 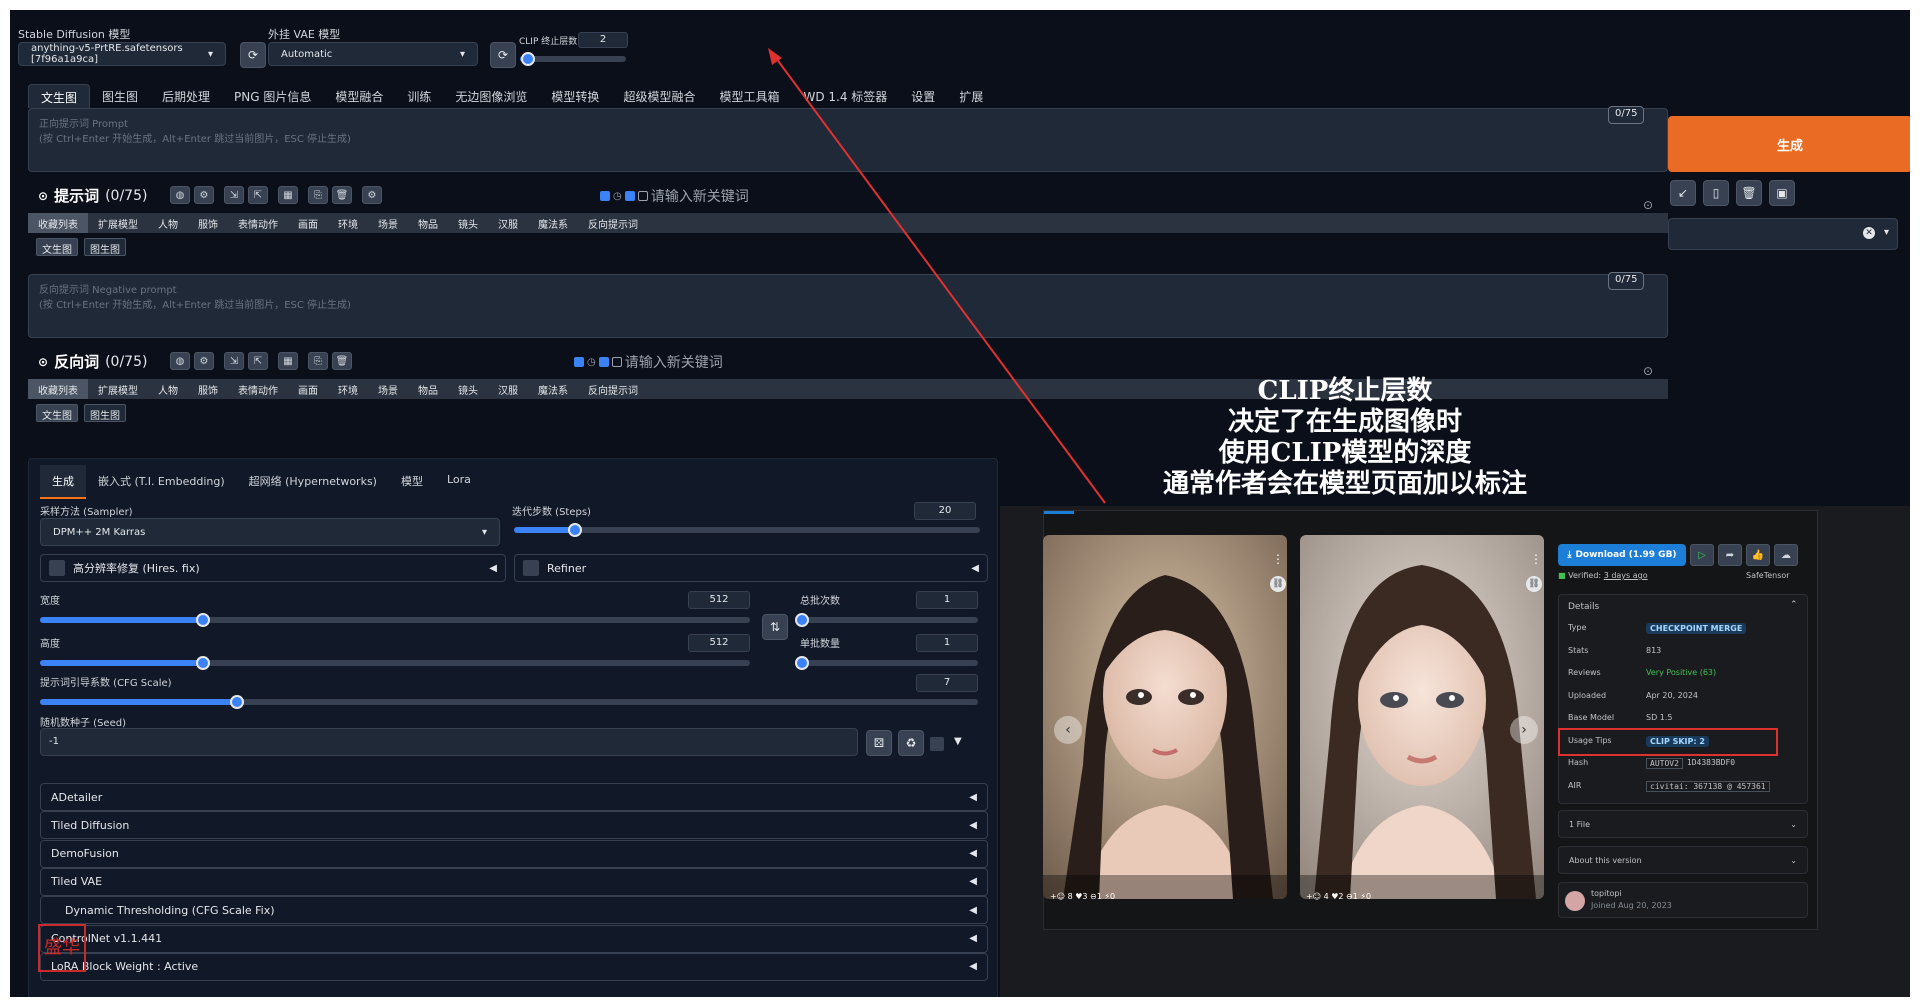 I want to click on watermark-seal: 盛华, so click(x=62, y=948).